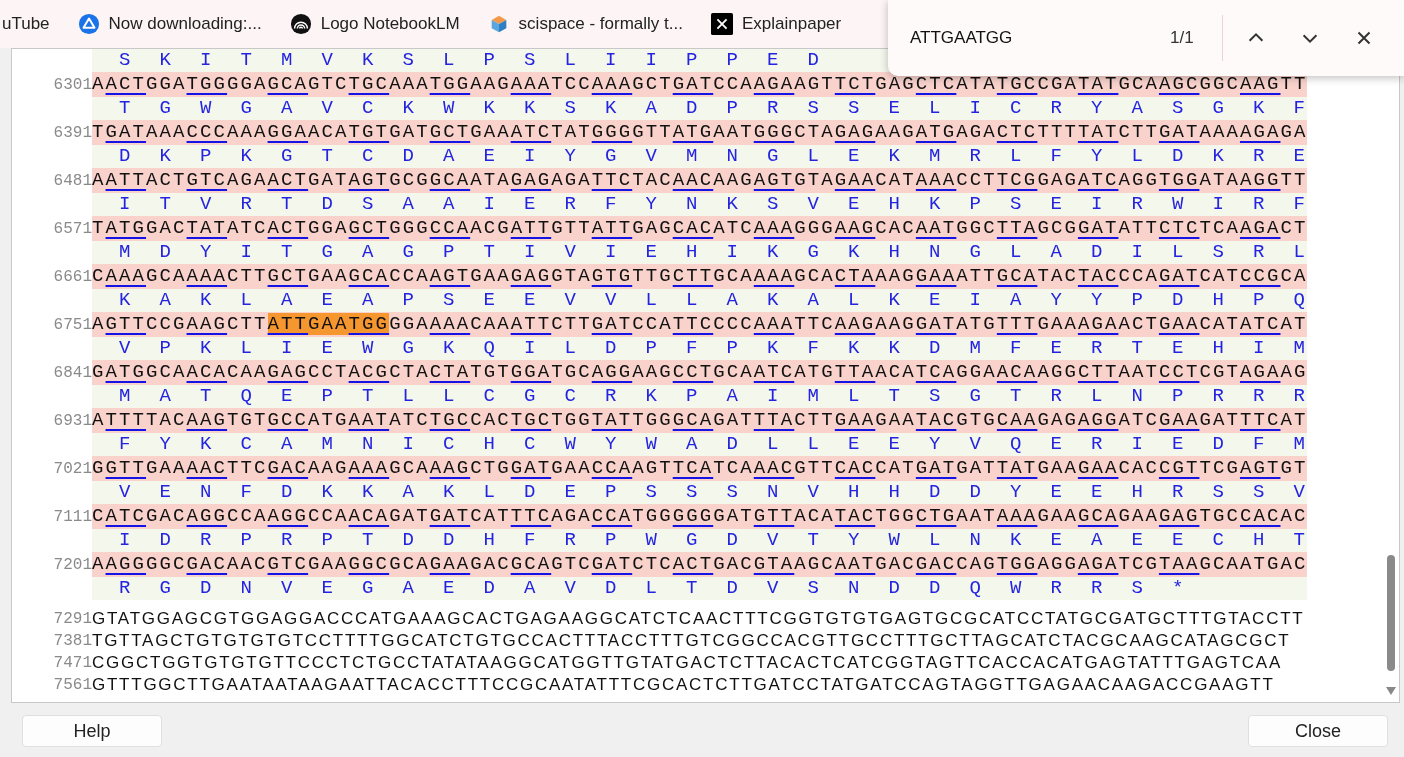 The height and width of the screenshot is (757, 1404). What do you see at coordinates (72, 132) in the screenshot?
I see `line-number: 6391` at bounding box center [72, 132].